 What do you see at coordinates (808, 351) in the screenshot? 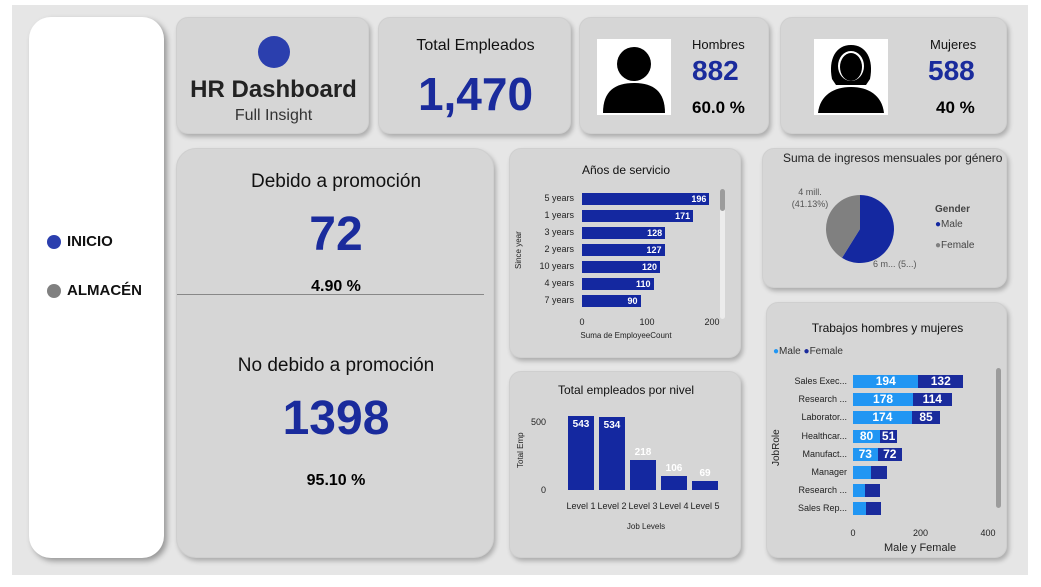
I see `legend: ●Male ●Female` at bounding box center [808, 351].